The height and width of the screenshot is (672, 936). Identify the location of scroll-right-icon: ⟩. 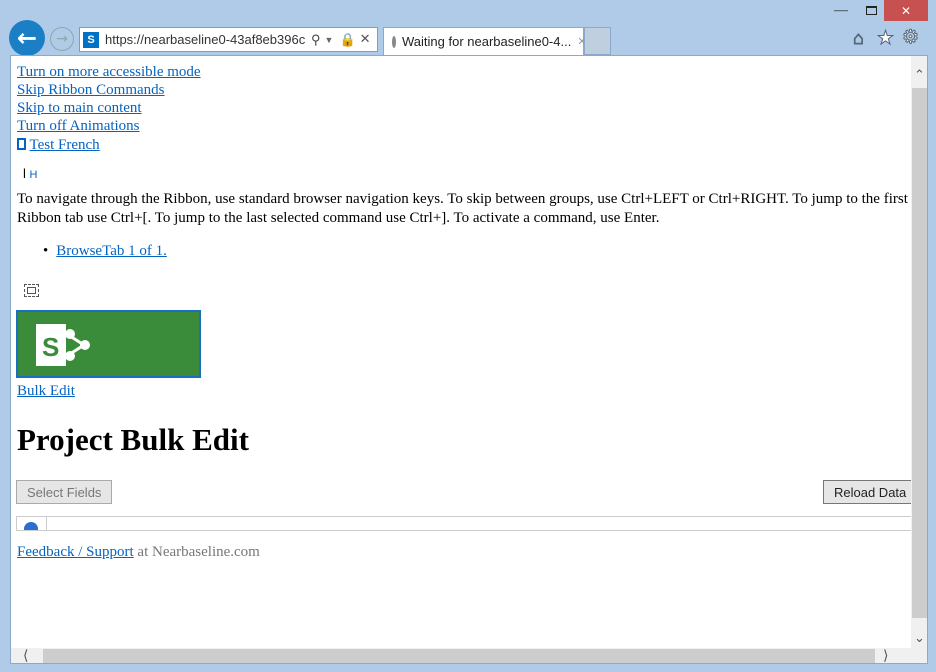
(885, 655).